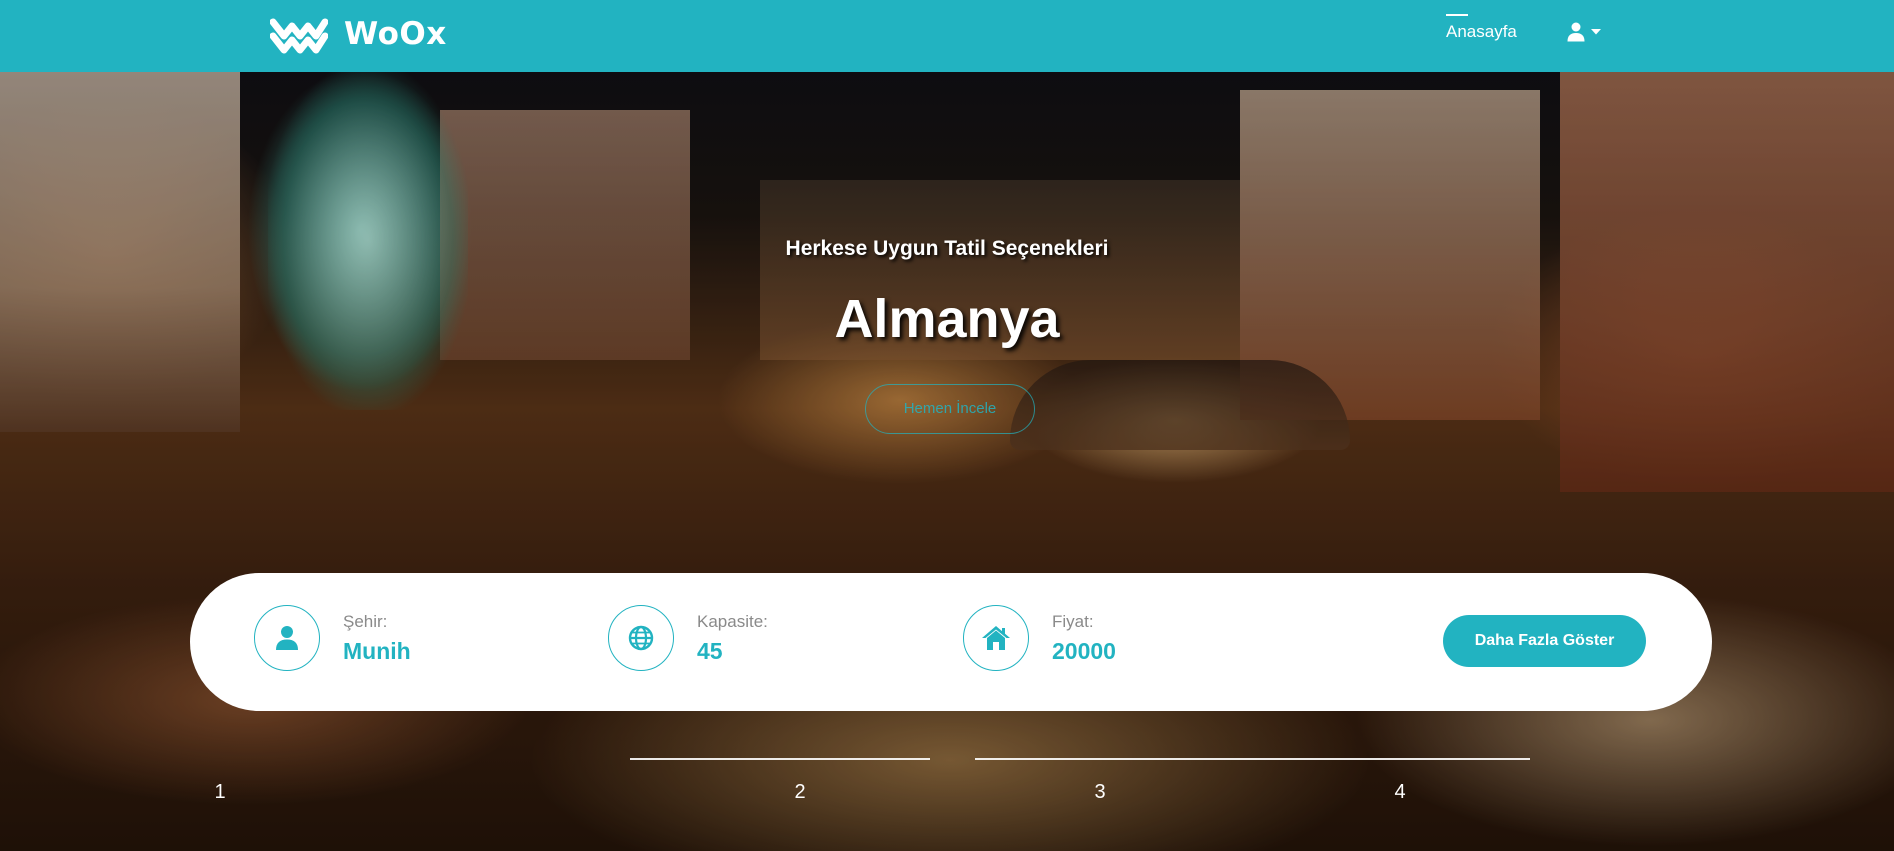 This screenshot has height=851, width=1894. Describe the element at coordinates (688, 638) in the screenshot. I see `info-capacity: Kapasite: 45` at that location.